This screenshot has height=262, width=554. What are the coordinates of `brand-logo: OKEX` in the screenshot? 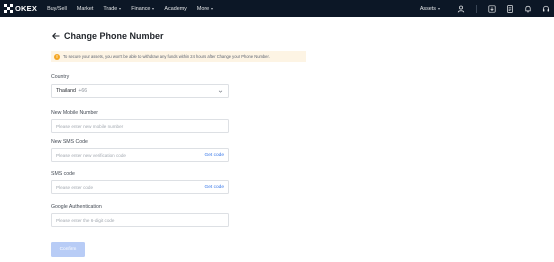 It's located at (20, 8).